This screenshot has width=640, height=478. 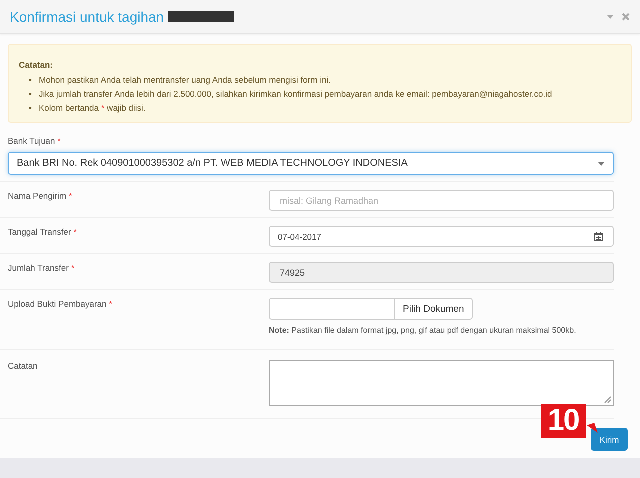 What do you see at coordinates (87, 16) in the screenshot?
I see `window-title: Konfirmasi untuk tagihan` at bounding box center [87, 16].